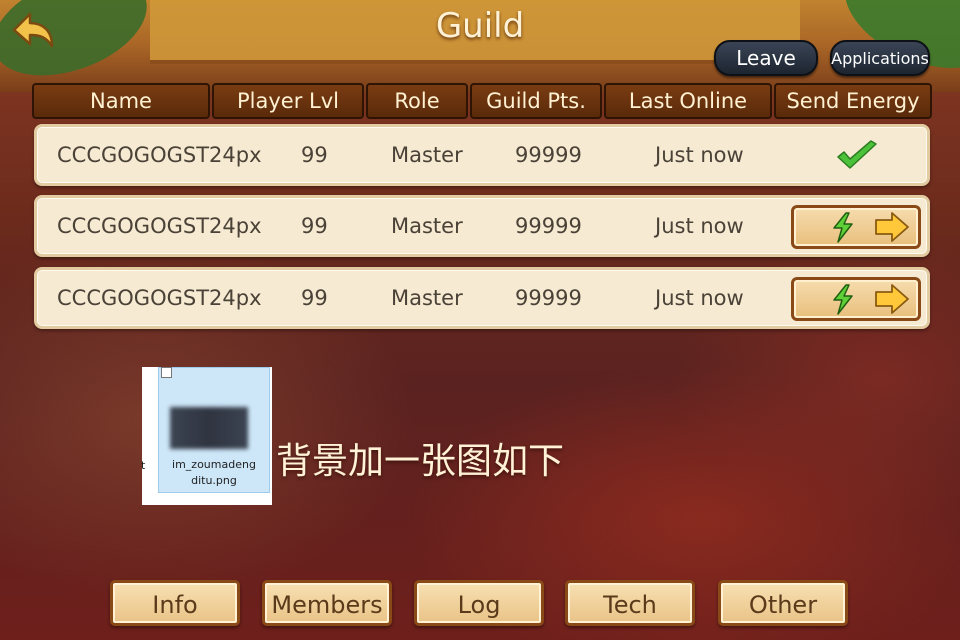 Image resolution: width=960 pixels, height=640 pixels. I want to click on column-header-player-lvl: Player Lvl, so click(288, 101).